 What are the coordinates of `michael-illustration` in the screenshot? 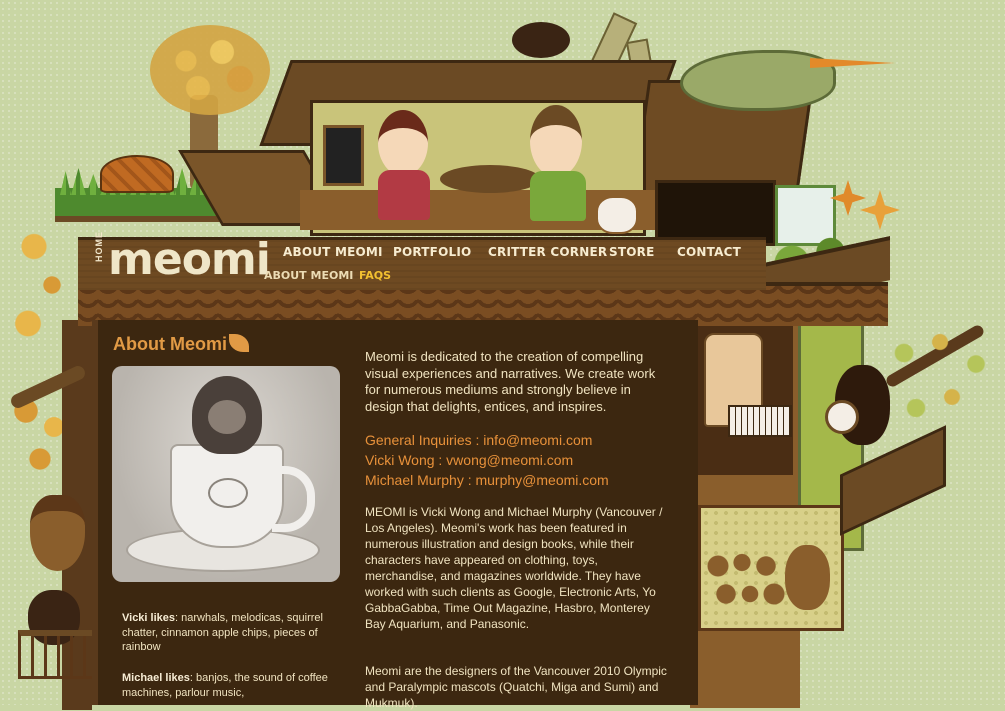 It's located at (560, 163).